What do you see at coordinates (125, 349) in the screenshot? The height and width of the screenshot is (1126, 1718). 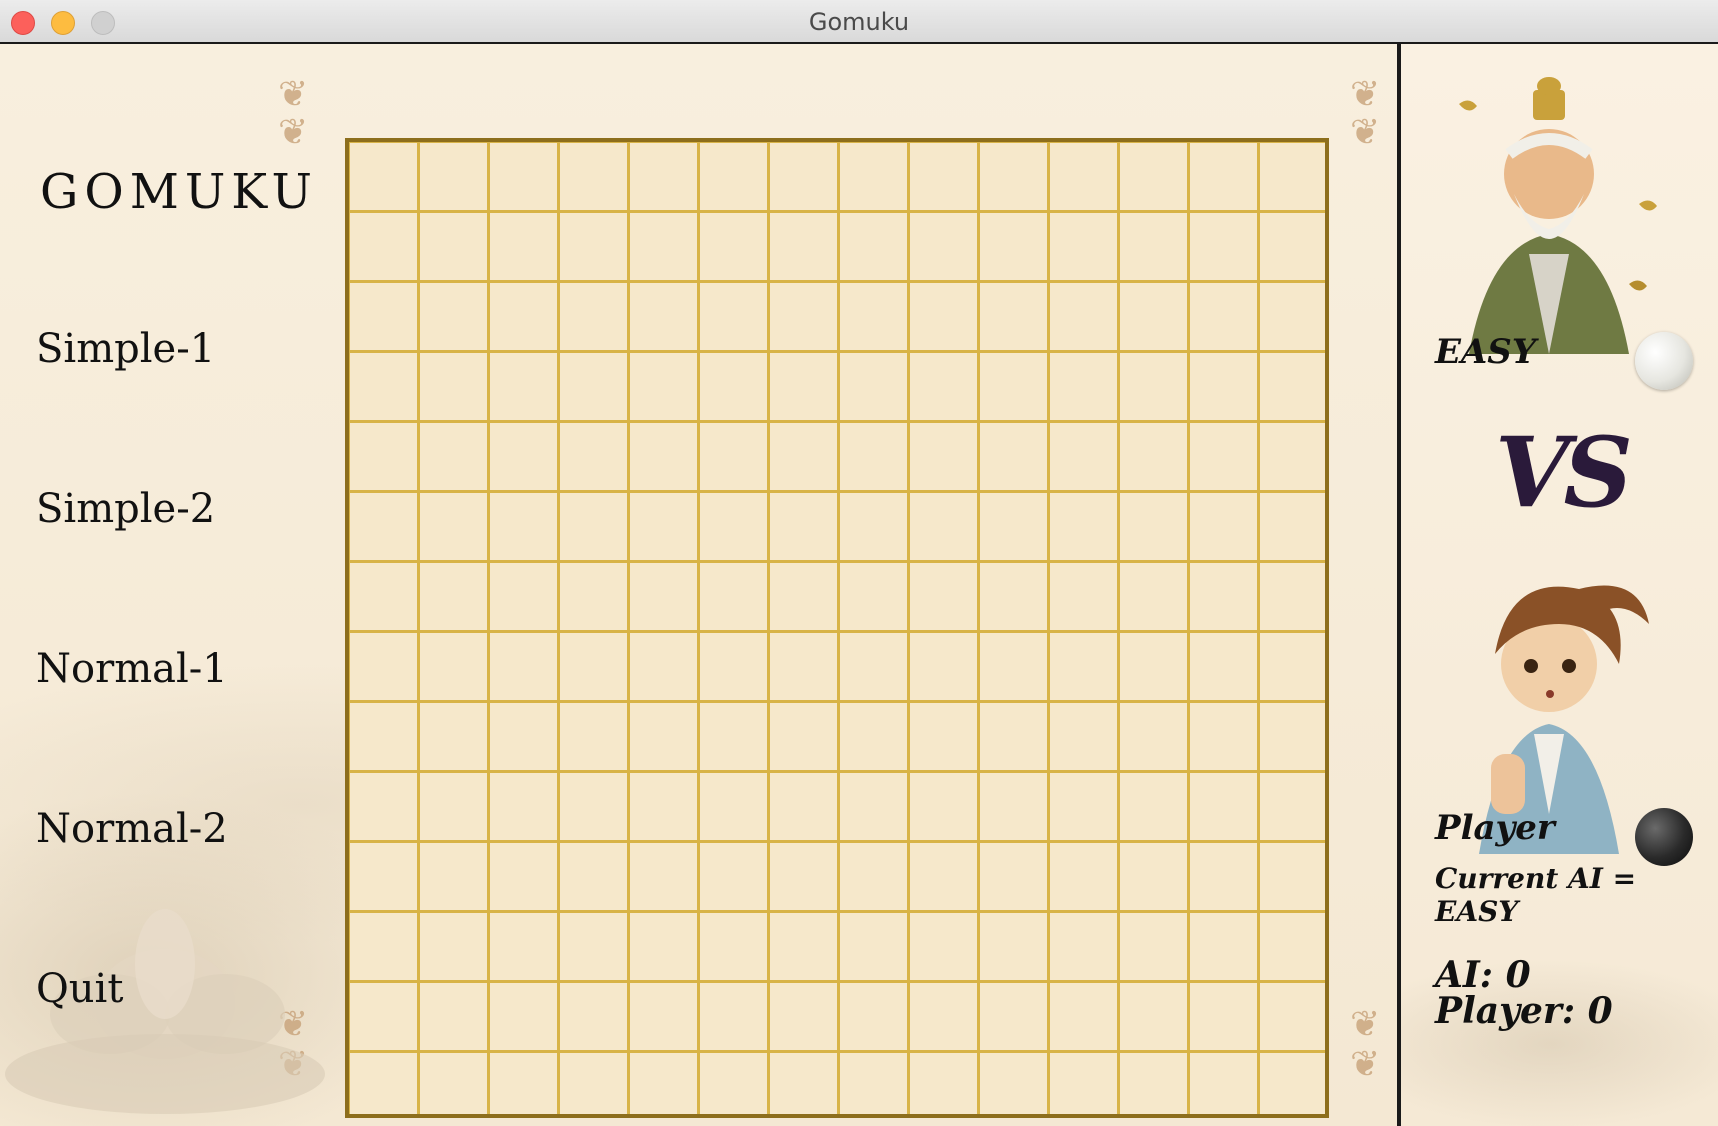 I see `menu-simple-1: Simple-1` at bounding box center [125, 349].